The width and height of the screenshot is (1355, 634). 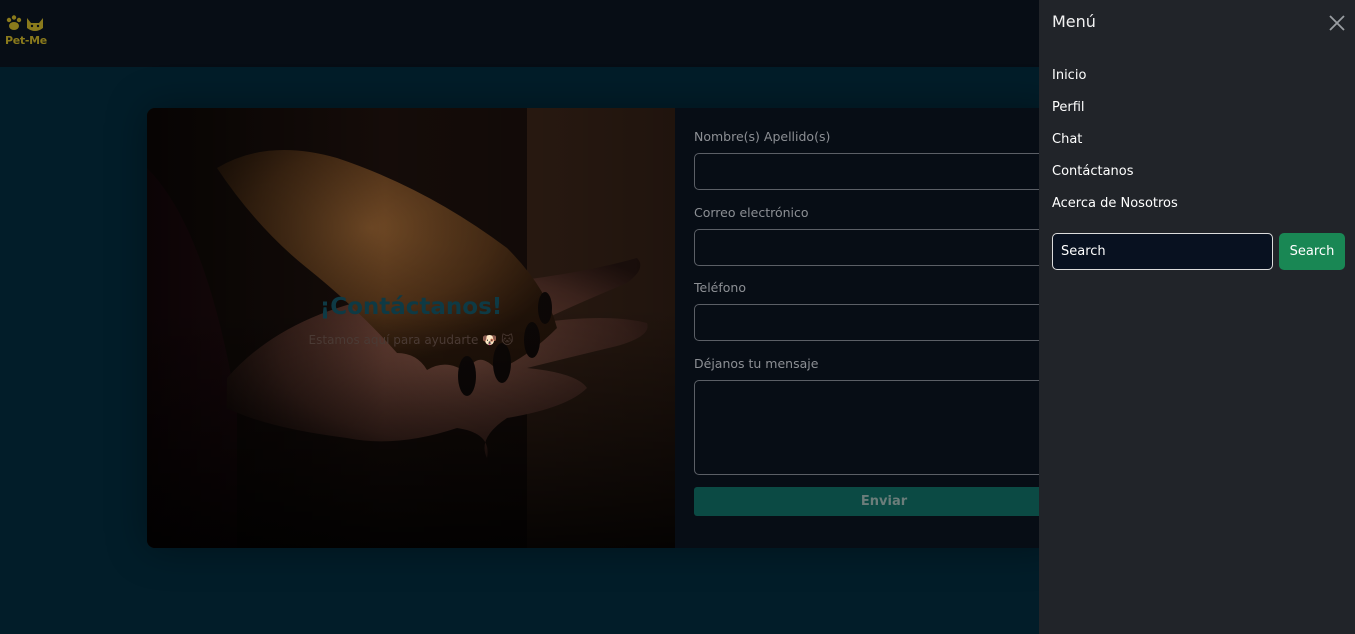 What do you see at coordinates (875, 247) in the screenshot?
I see `email-field` at bounding box center [875, 247].